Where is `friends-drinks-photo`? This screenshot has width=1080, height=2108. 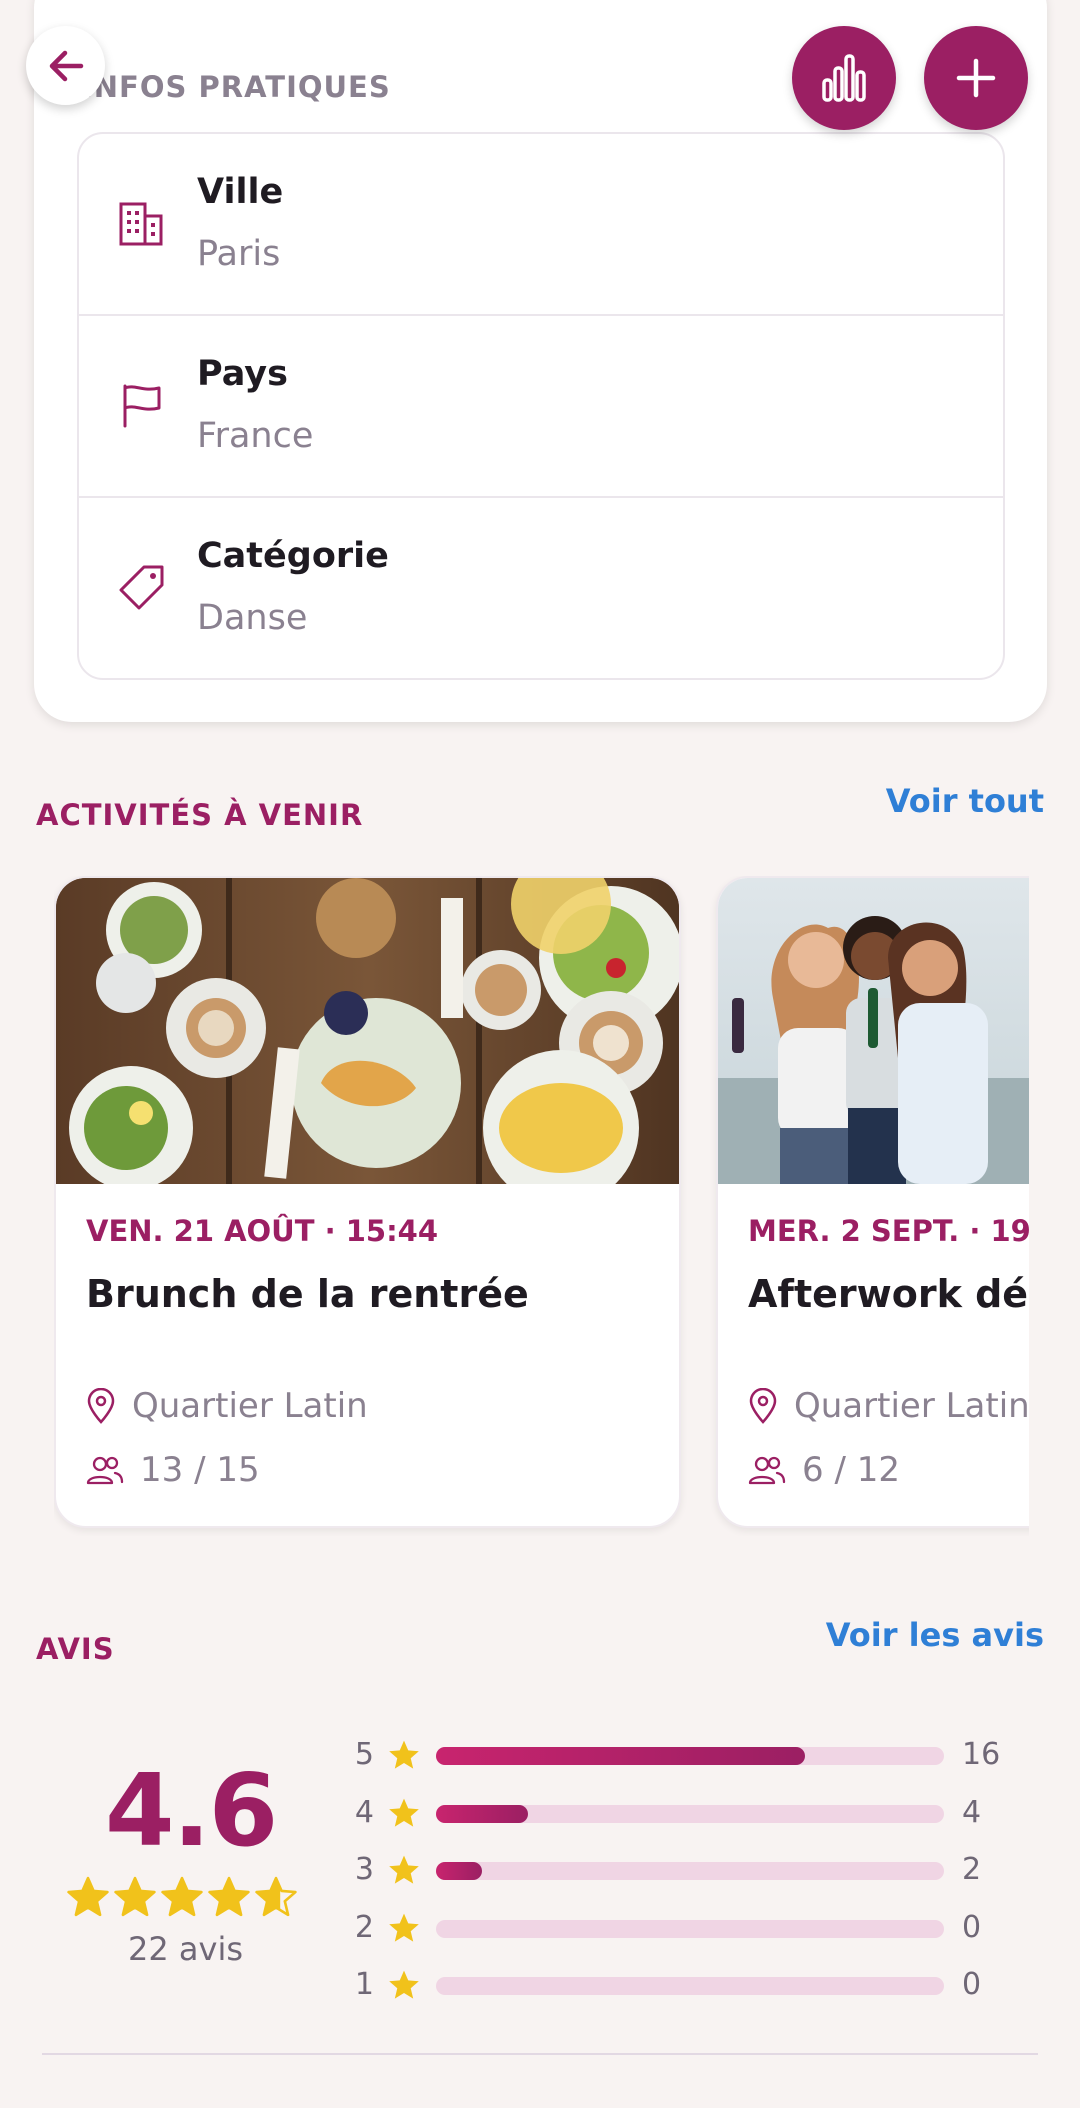 friends-drinks-photo is located at coordinates (873, 1031).